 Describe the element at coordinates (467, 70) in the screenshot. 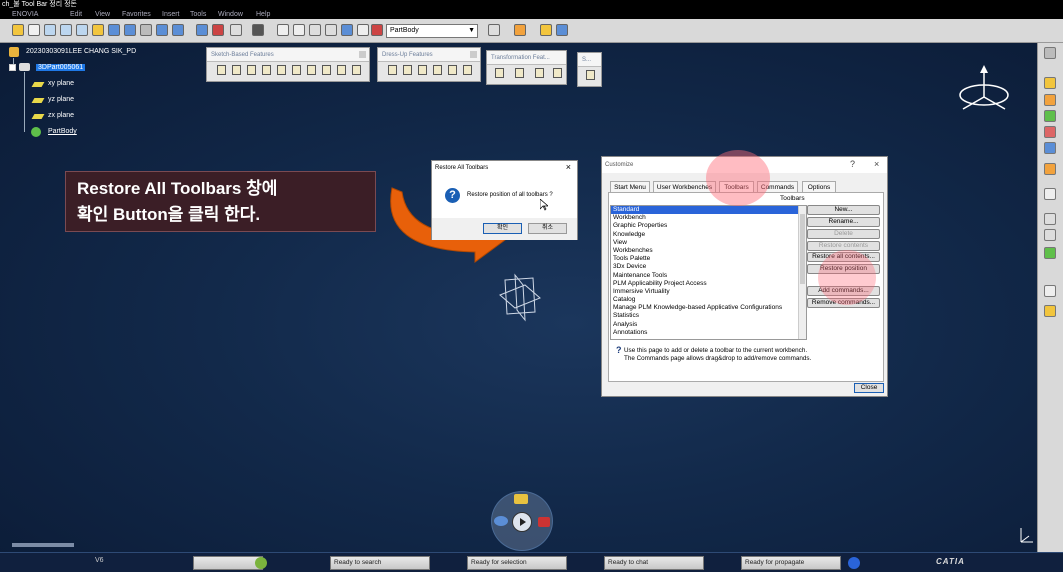

I see `thread-icon` at that location.